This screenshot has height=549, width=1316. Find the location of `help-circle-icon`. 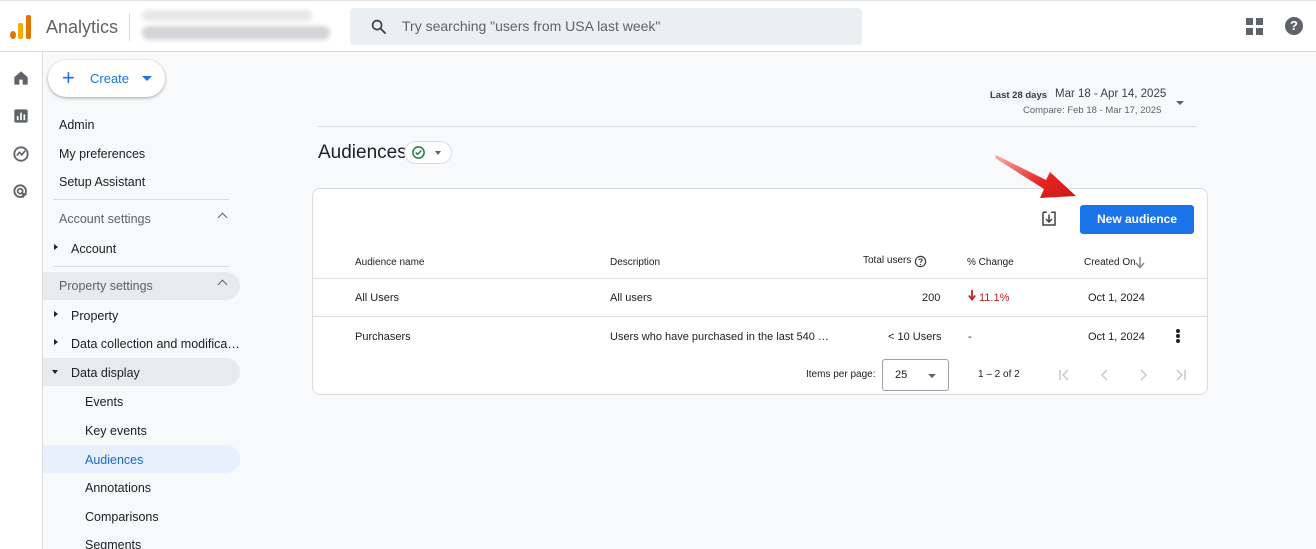

help-circle-icon is located at coordinates (920, 261).